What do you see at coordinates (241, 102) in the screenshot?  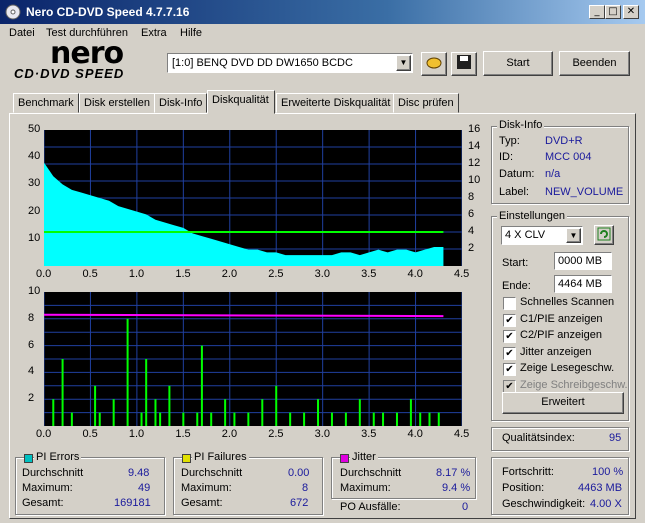 I see `tab-diskqualitaet: Diskqualität` at bounding box center [241, 102].